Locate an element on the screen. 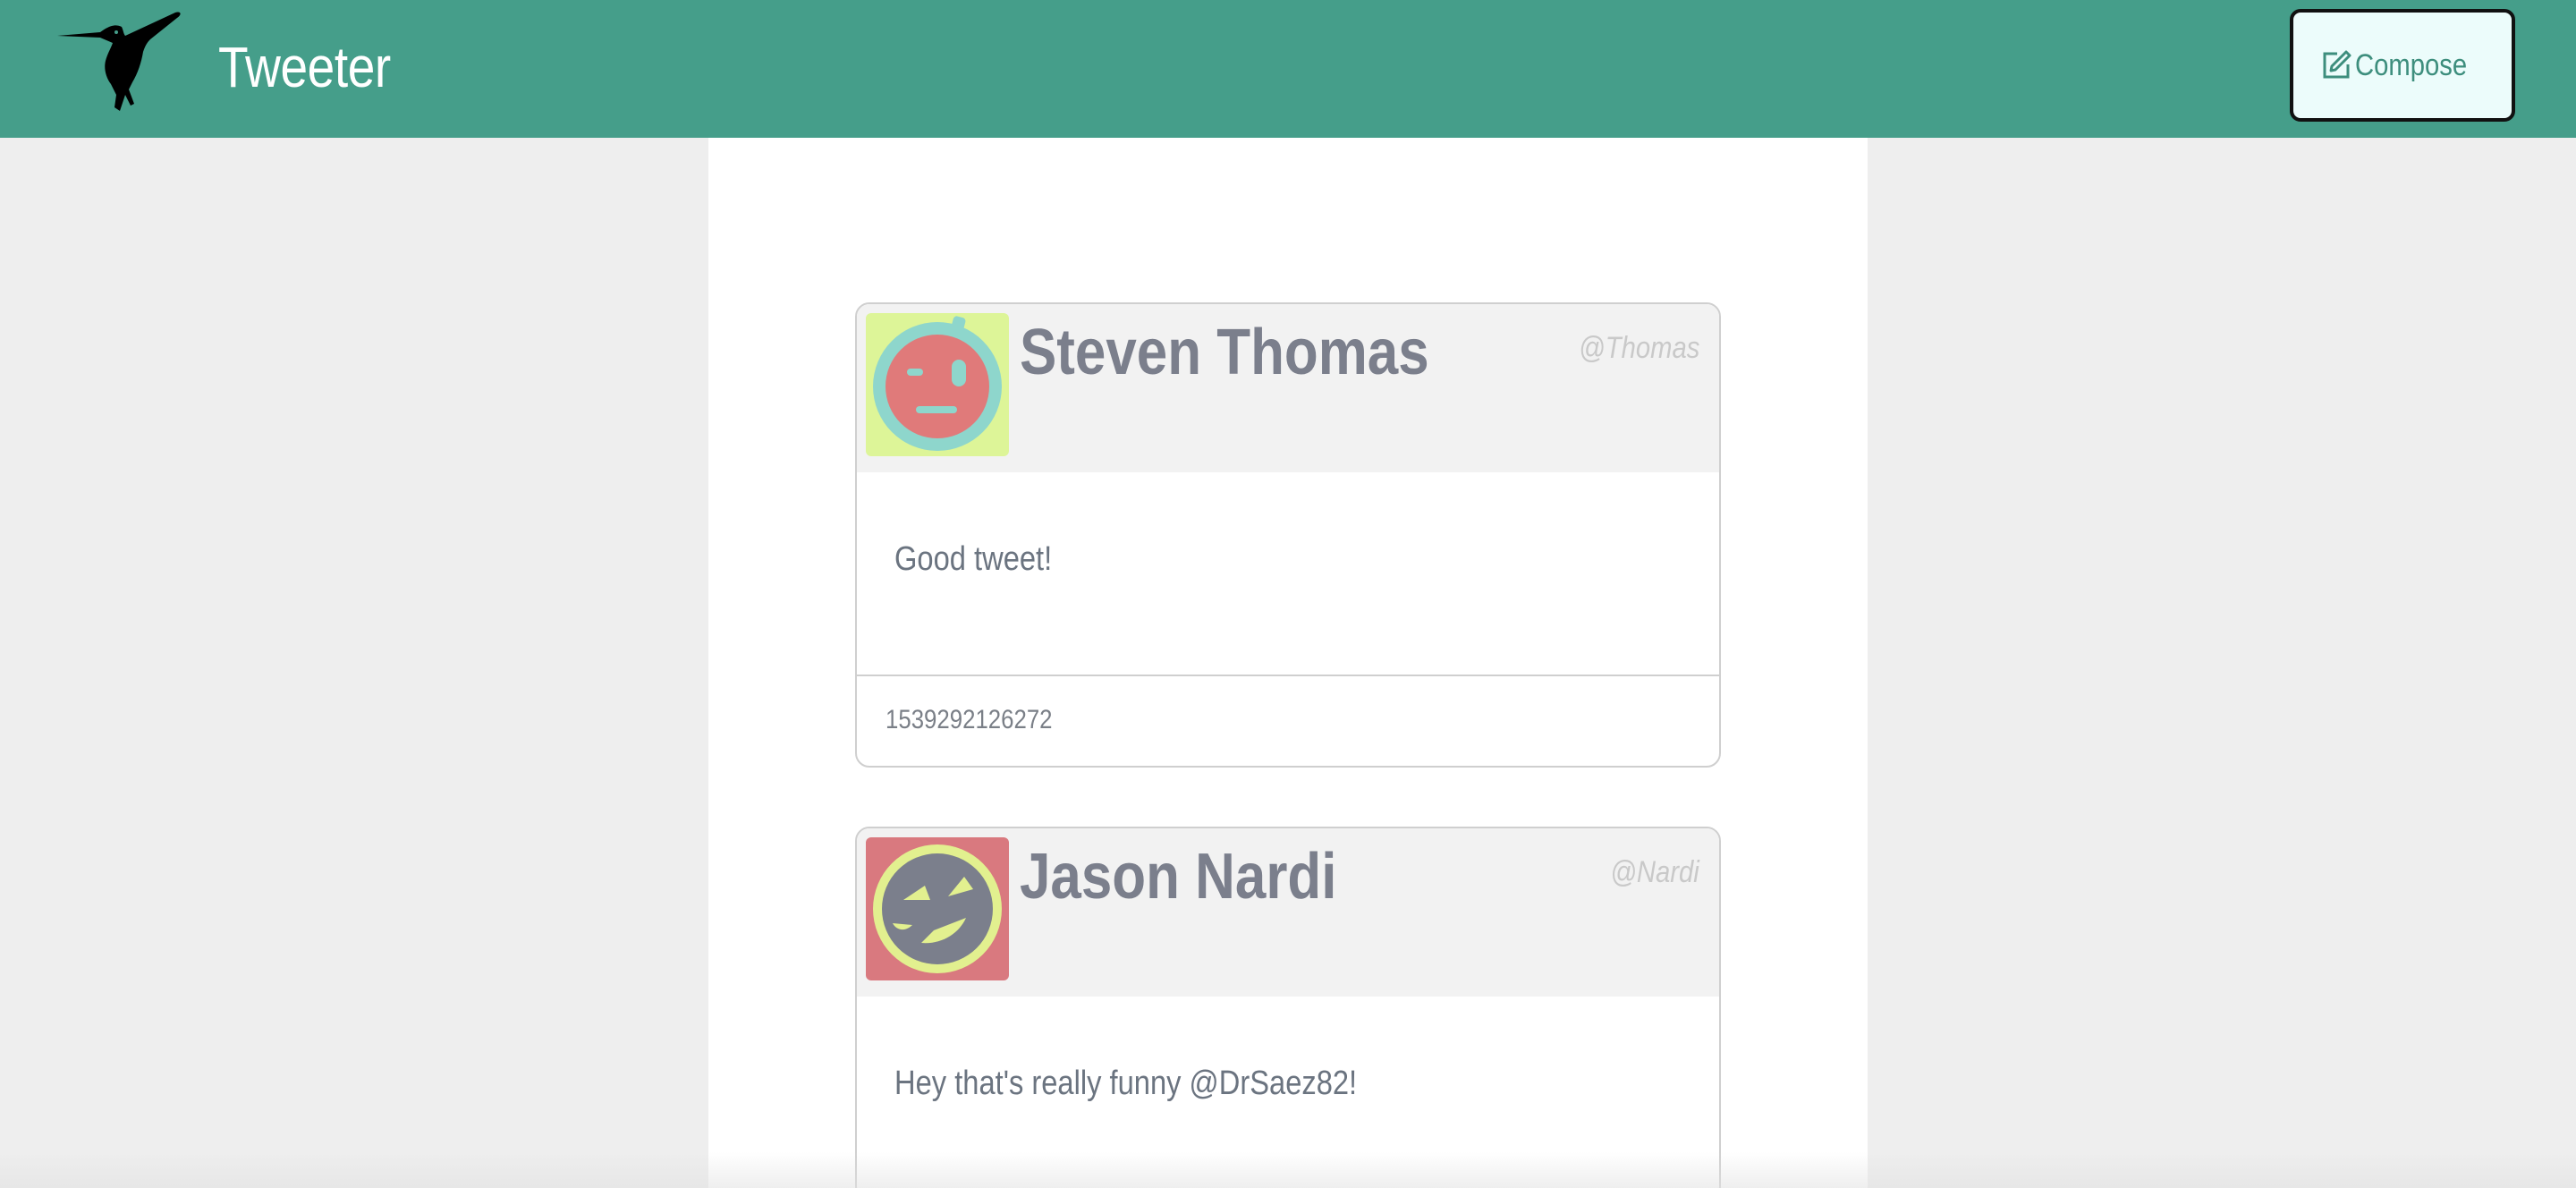 The image size is (2576, 1188). tweet-timestamp: 1539292126272 is located at coordinates (969, 720).